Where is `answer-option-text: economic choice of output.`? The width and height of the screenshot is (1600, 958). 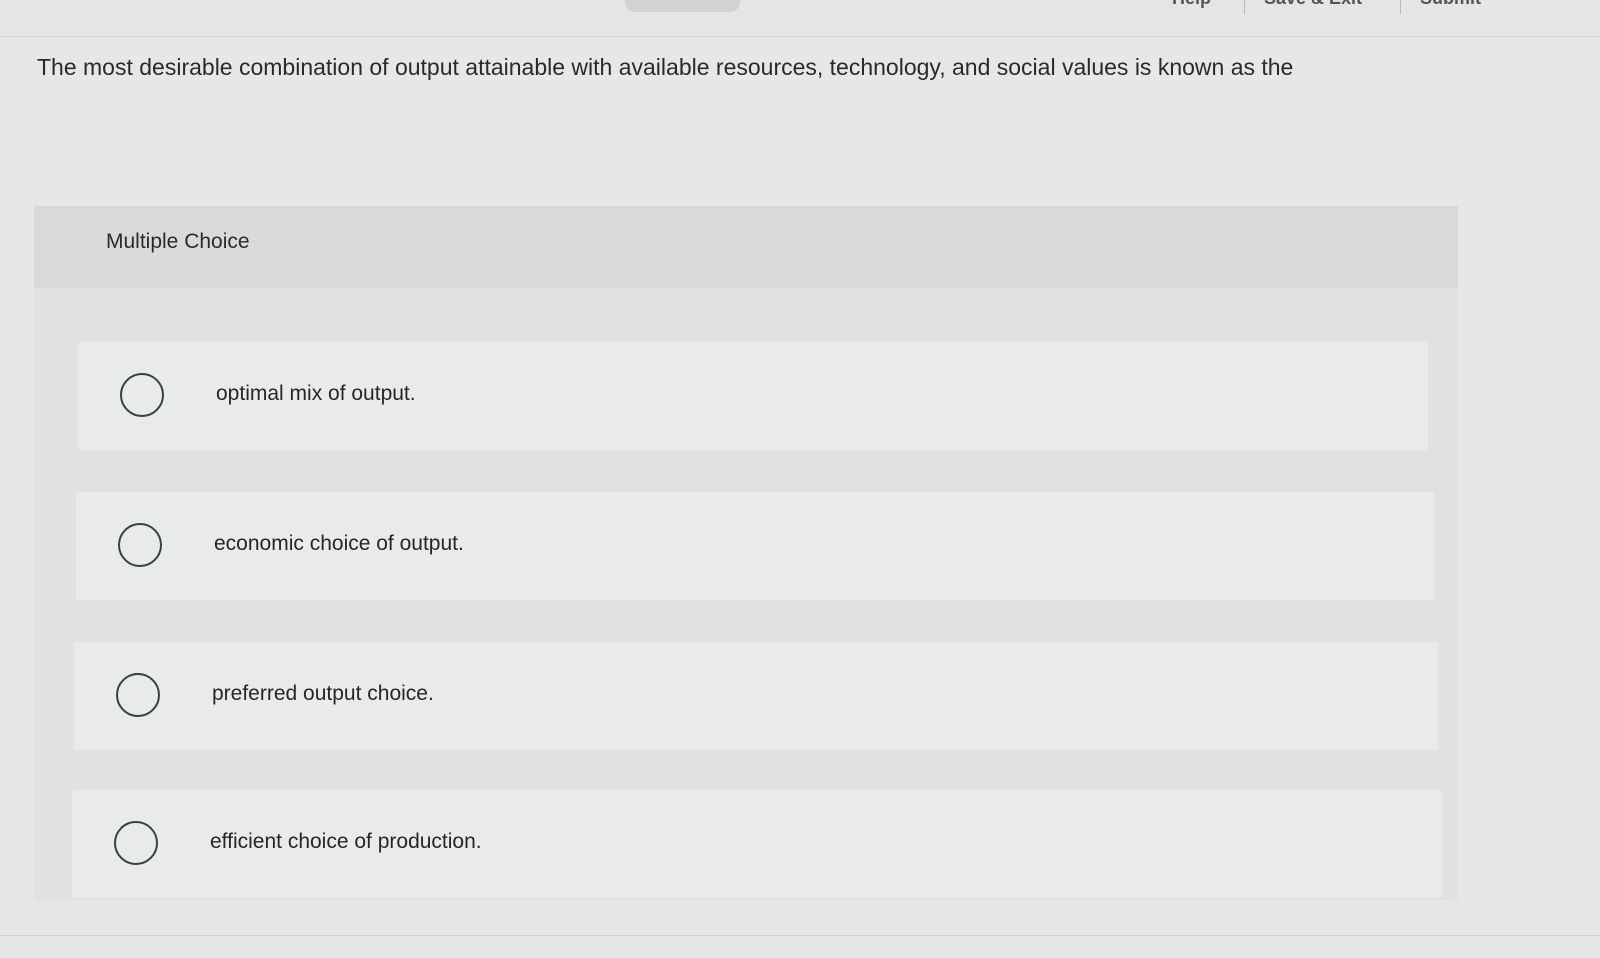 answer-option-text: economic choice of output. is located at coordinates (339, 543).